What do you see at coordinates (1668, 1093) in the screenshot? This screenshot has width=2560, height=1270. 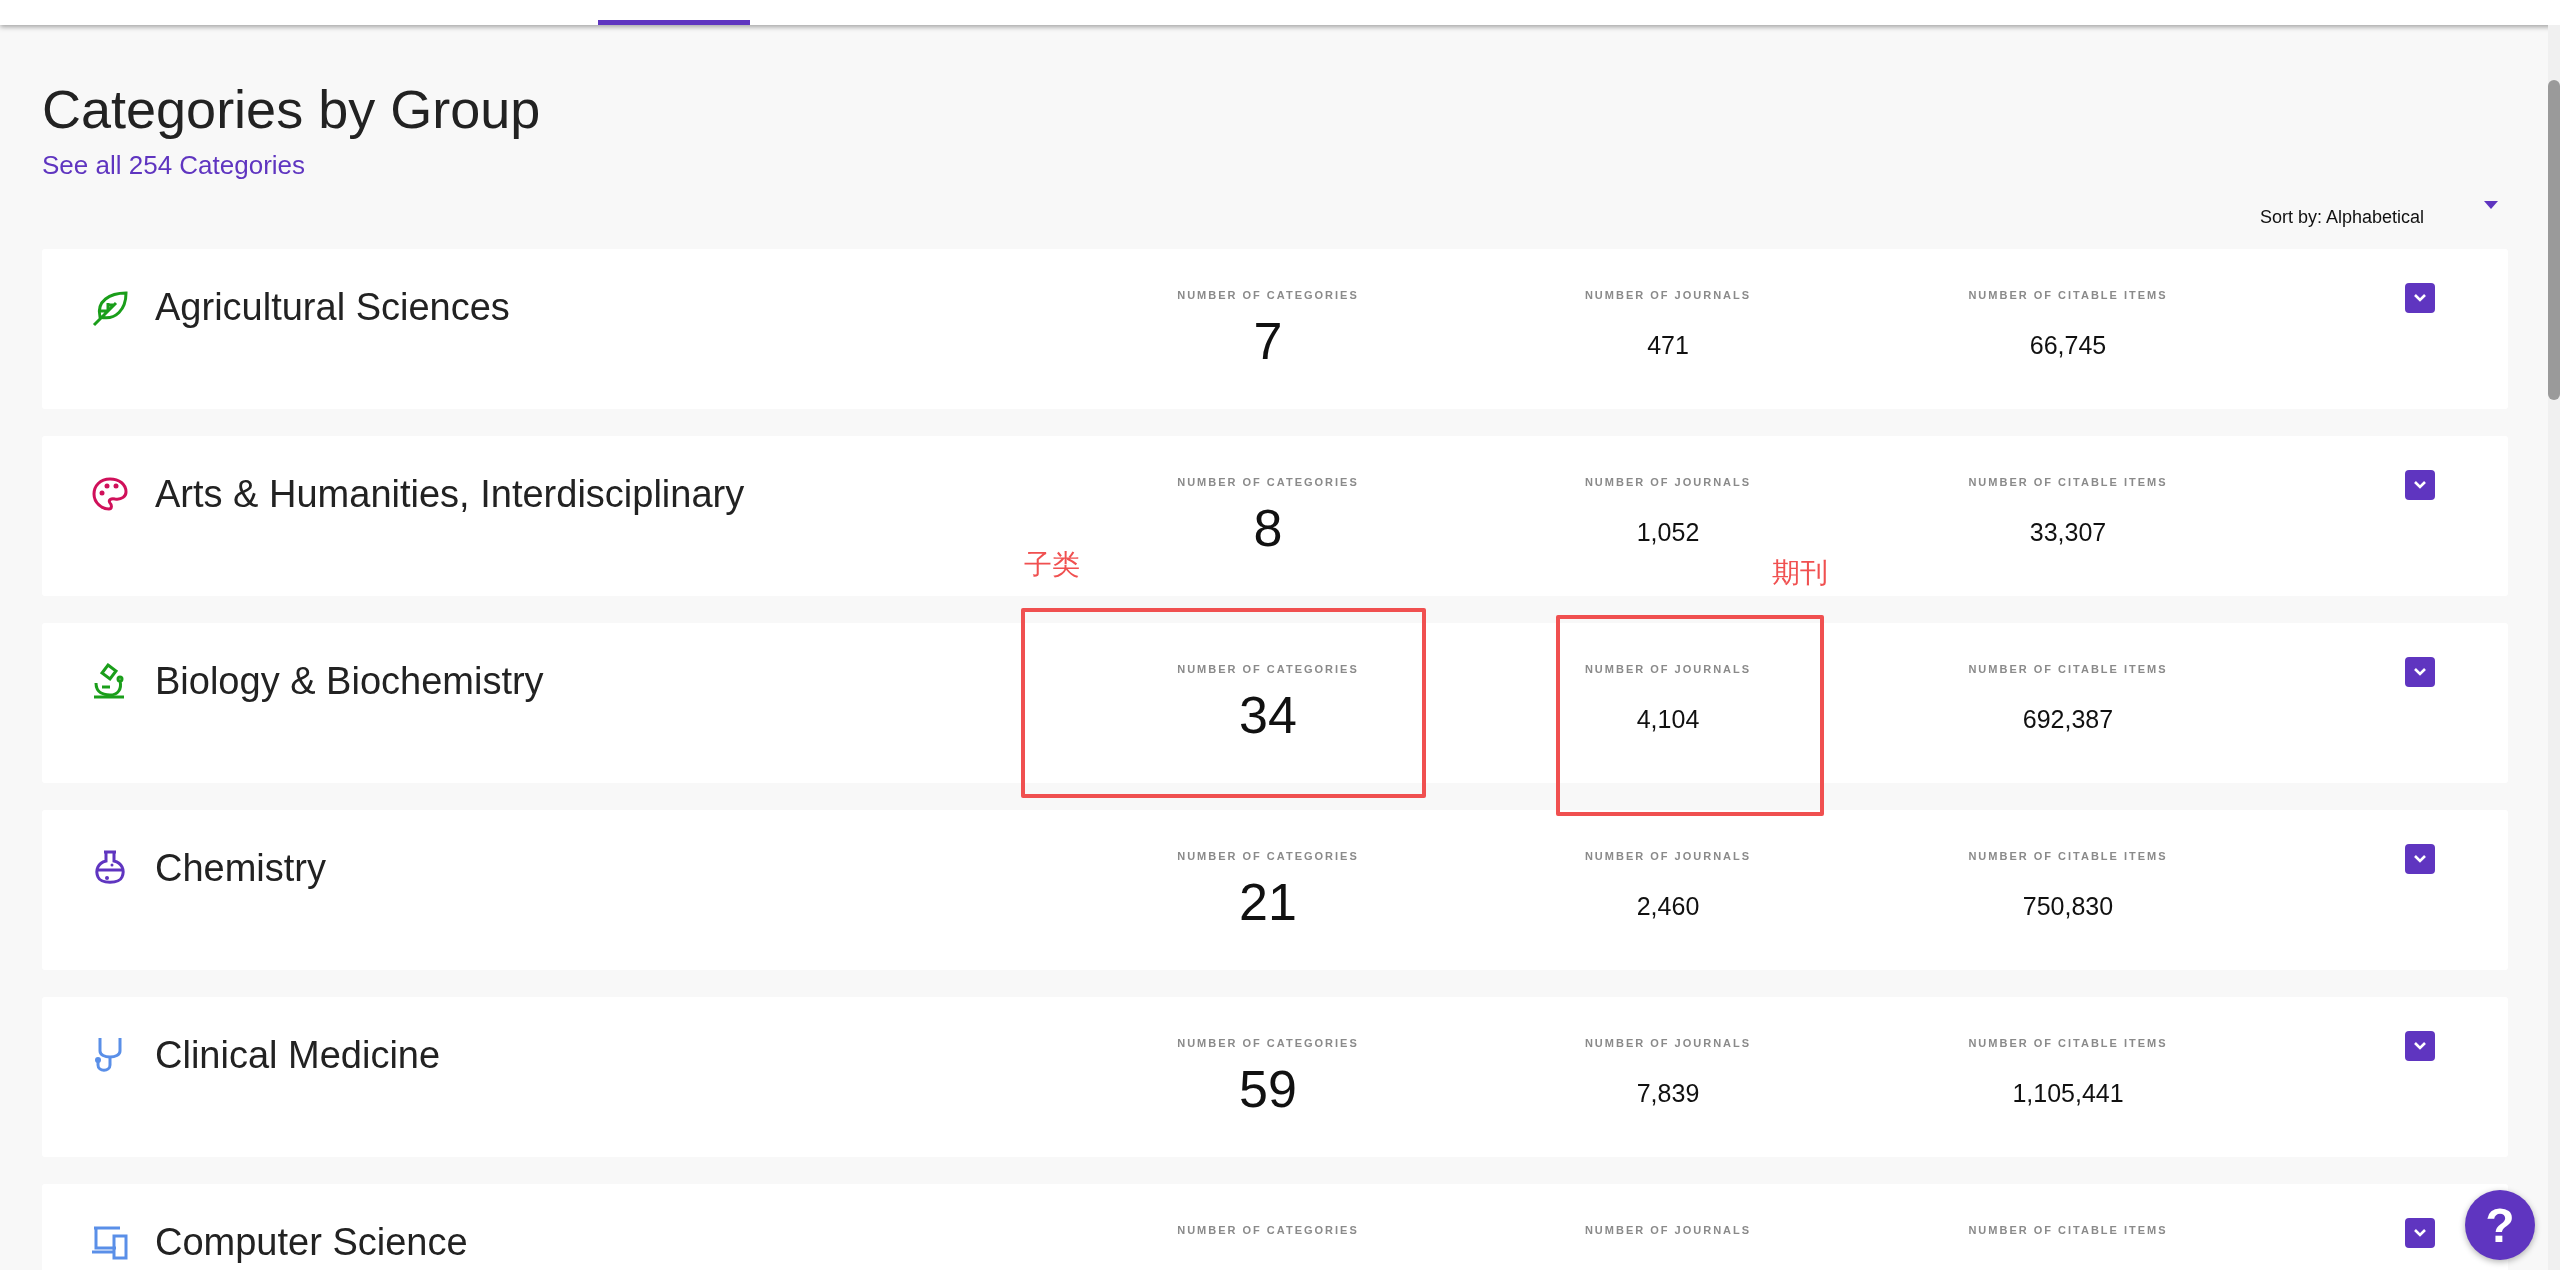 I see `journal-count: 7,839` at bounding box center [1668, 1093].